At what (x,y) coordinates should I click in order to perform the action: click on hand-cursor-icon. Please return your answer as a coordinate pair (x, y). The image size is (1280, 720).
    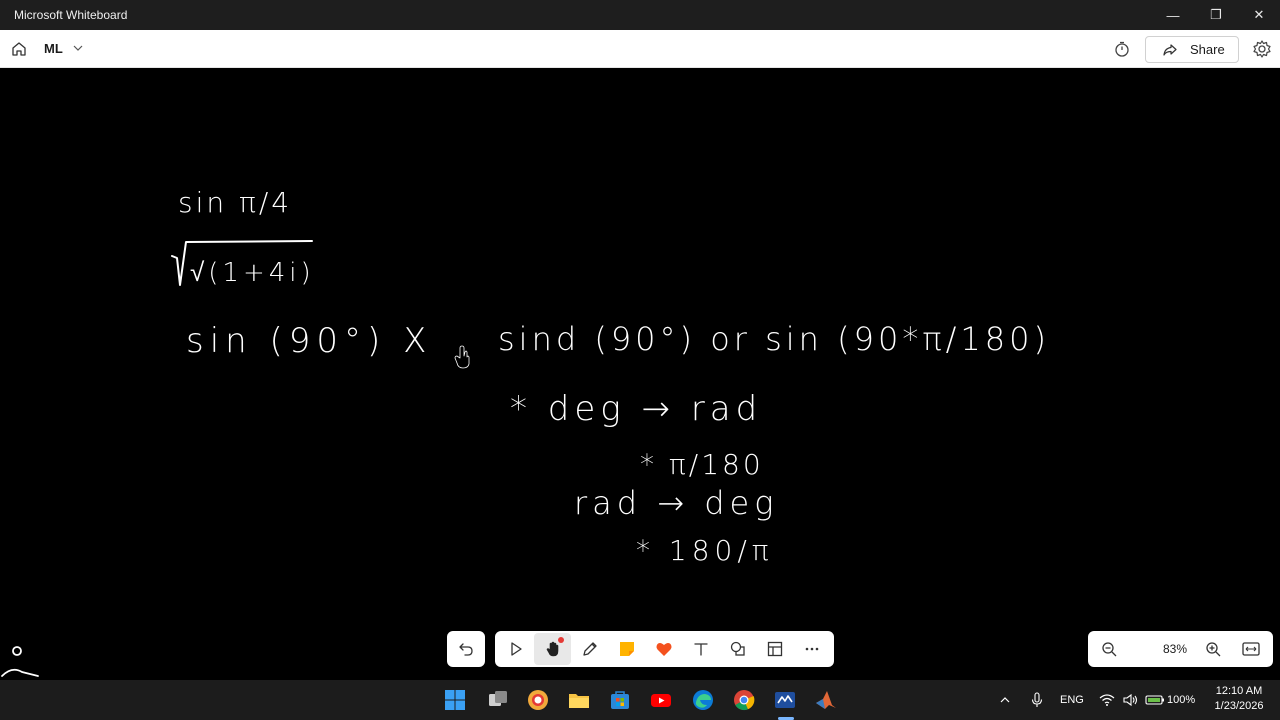
    Looking at the image, I should click on (462, 357).